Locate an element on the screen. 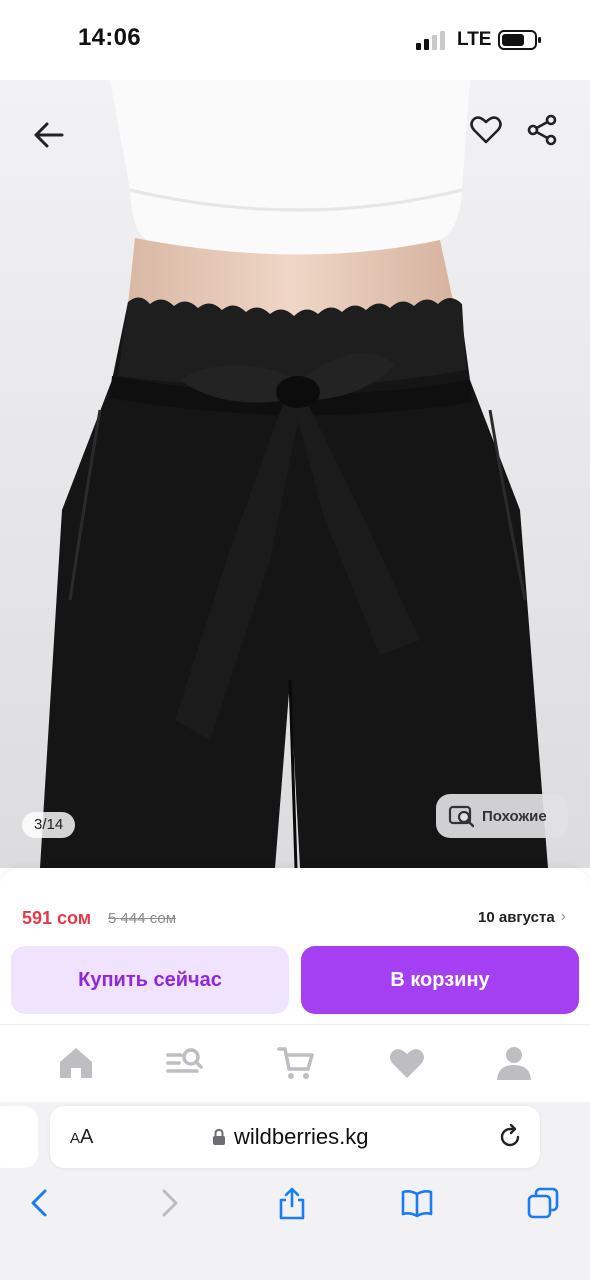  cart-icon is located at coordinates (296, 1063).